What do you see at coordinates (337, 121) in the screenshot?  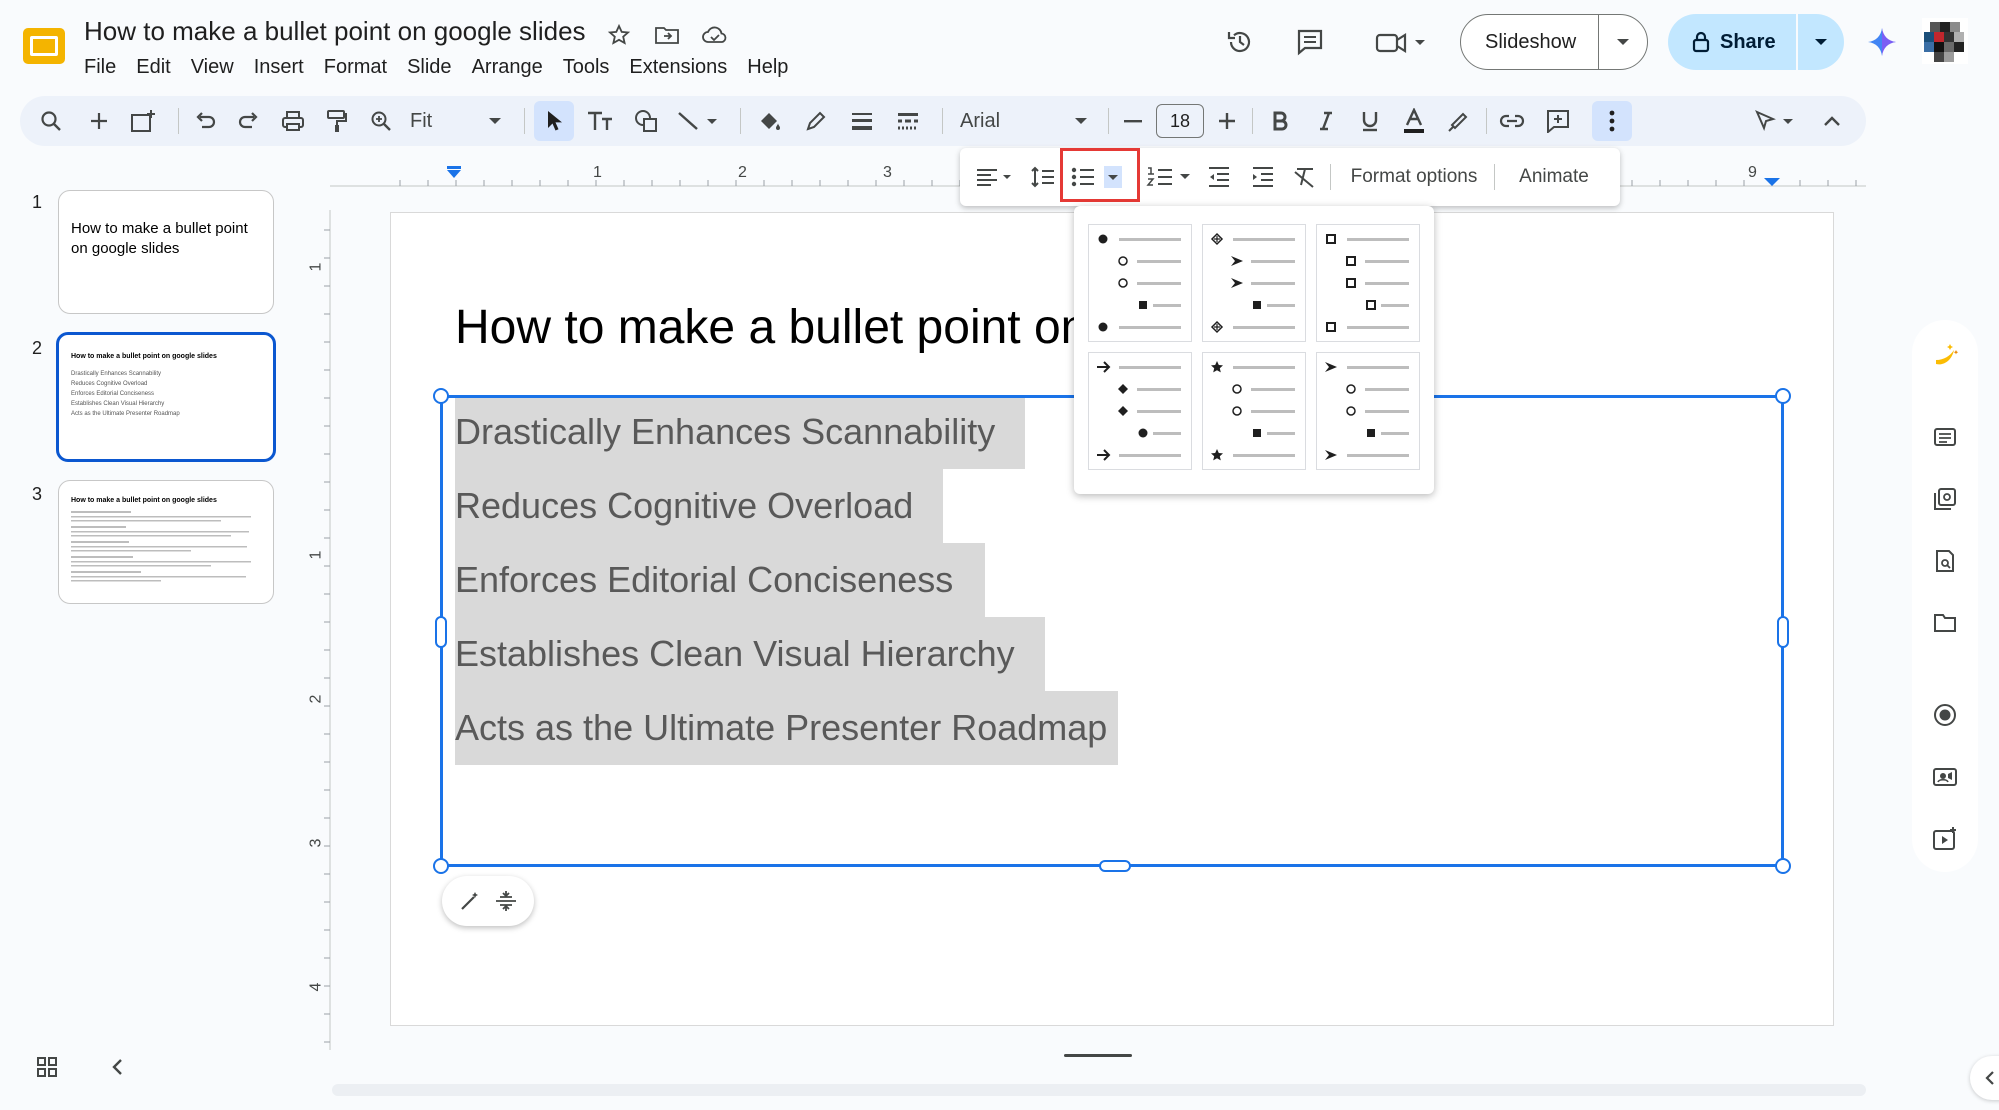 I see `paint-format-icon` at bounding box center [337, 121].